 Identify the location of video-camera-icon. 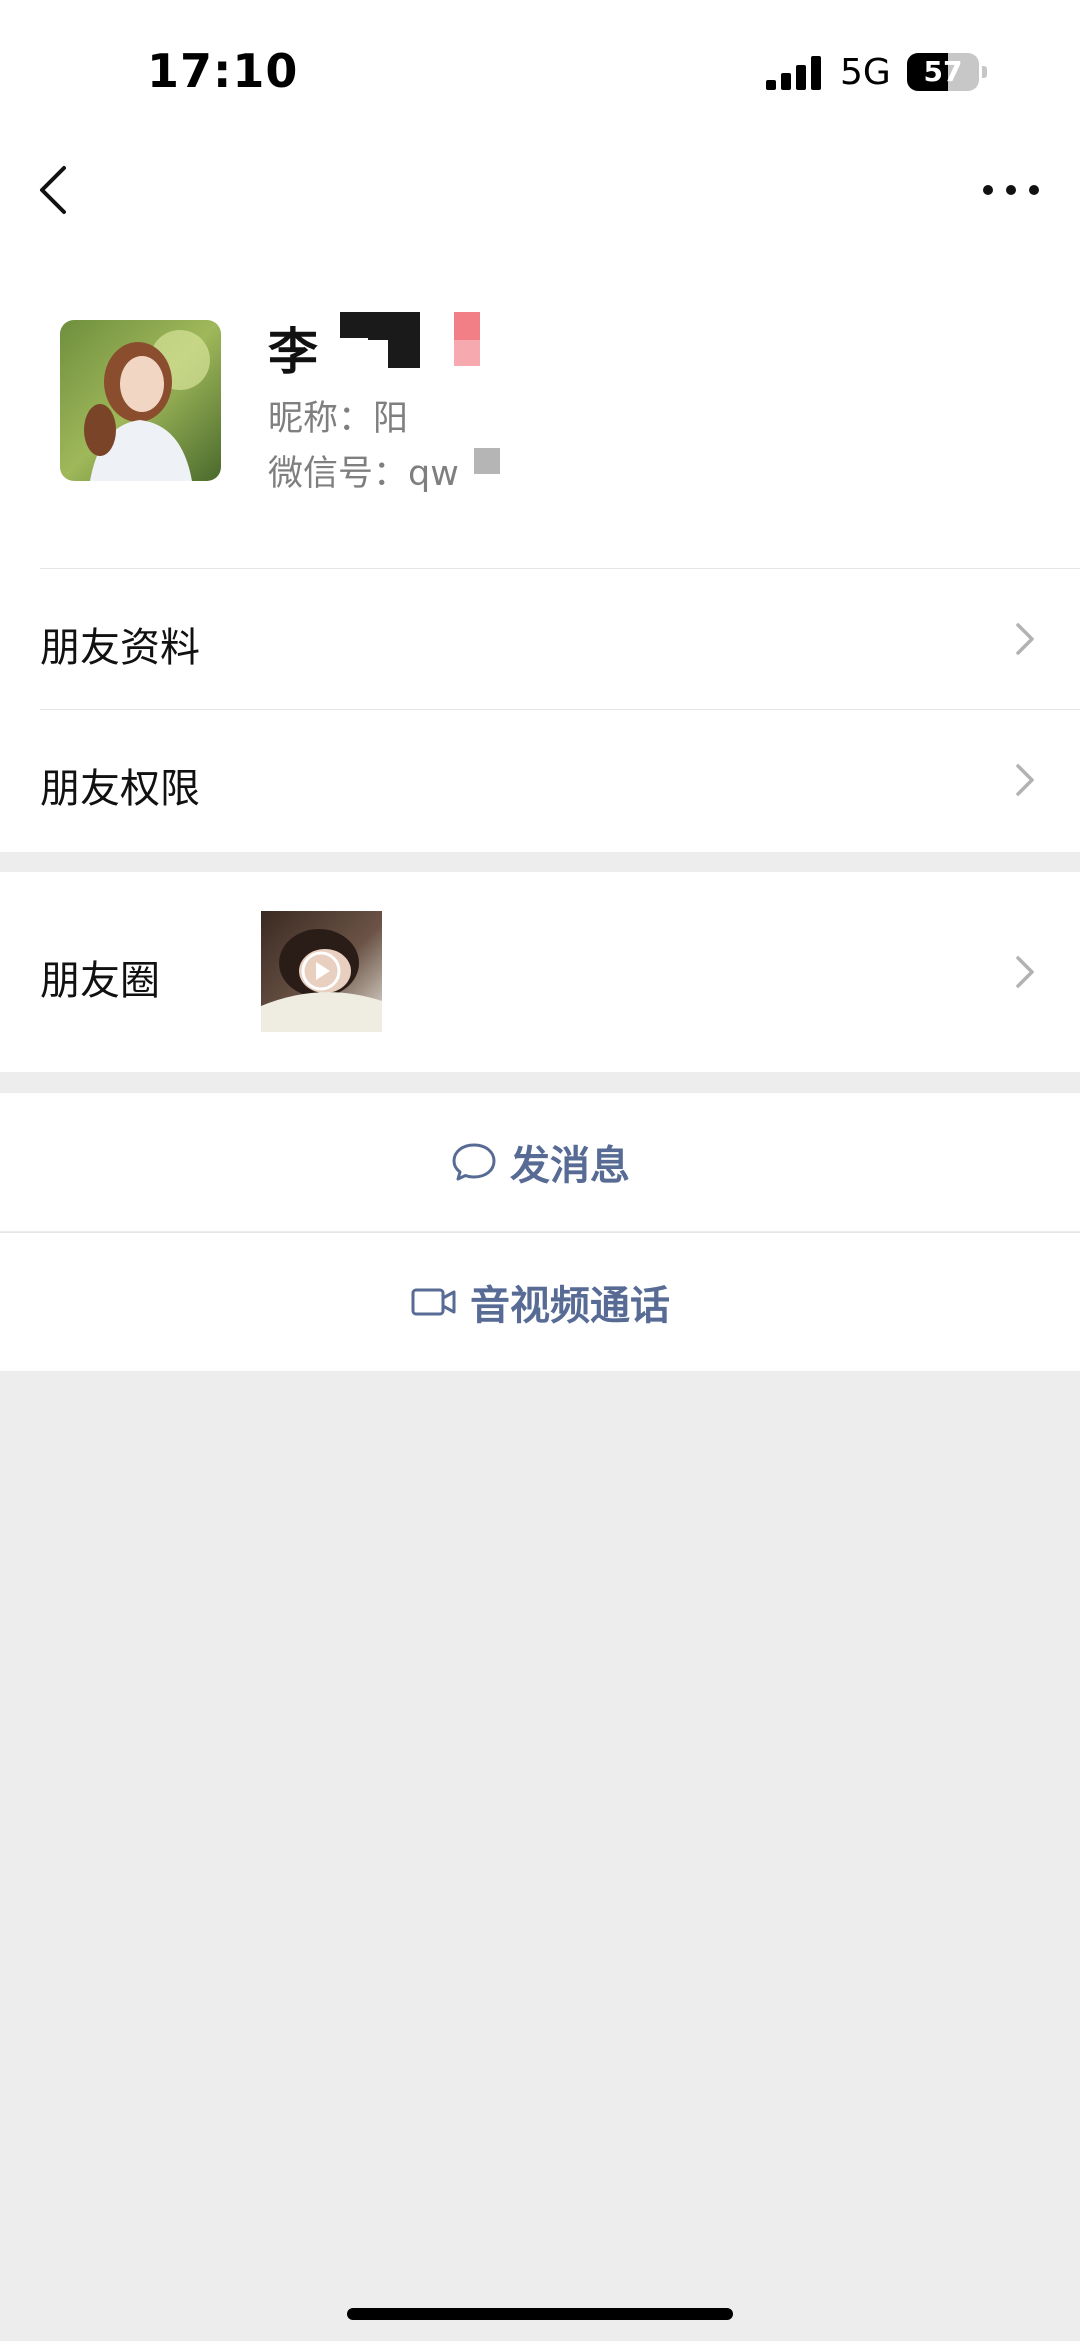
(433, 1302).